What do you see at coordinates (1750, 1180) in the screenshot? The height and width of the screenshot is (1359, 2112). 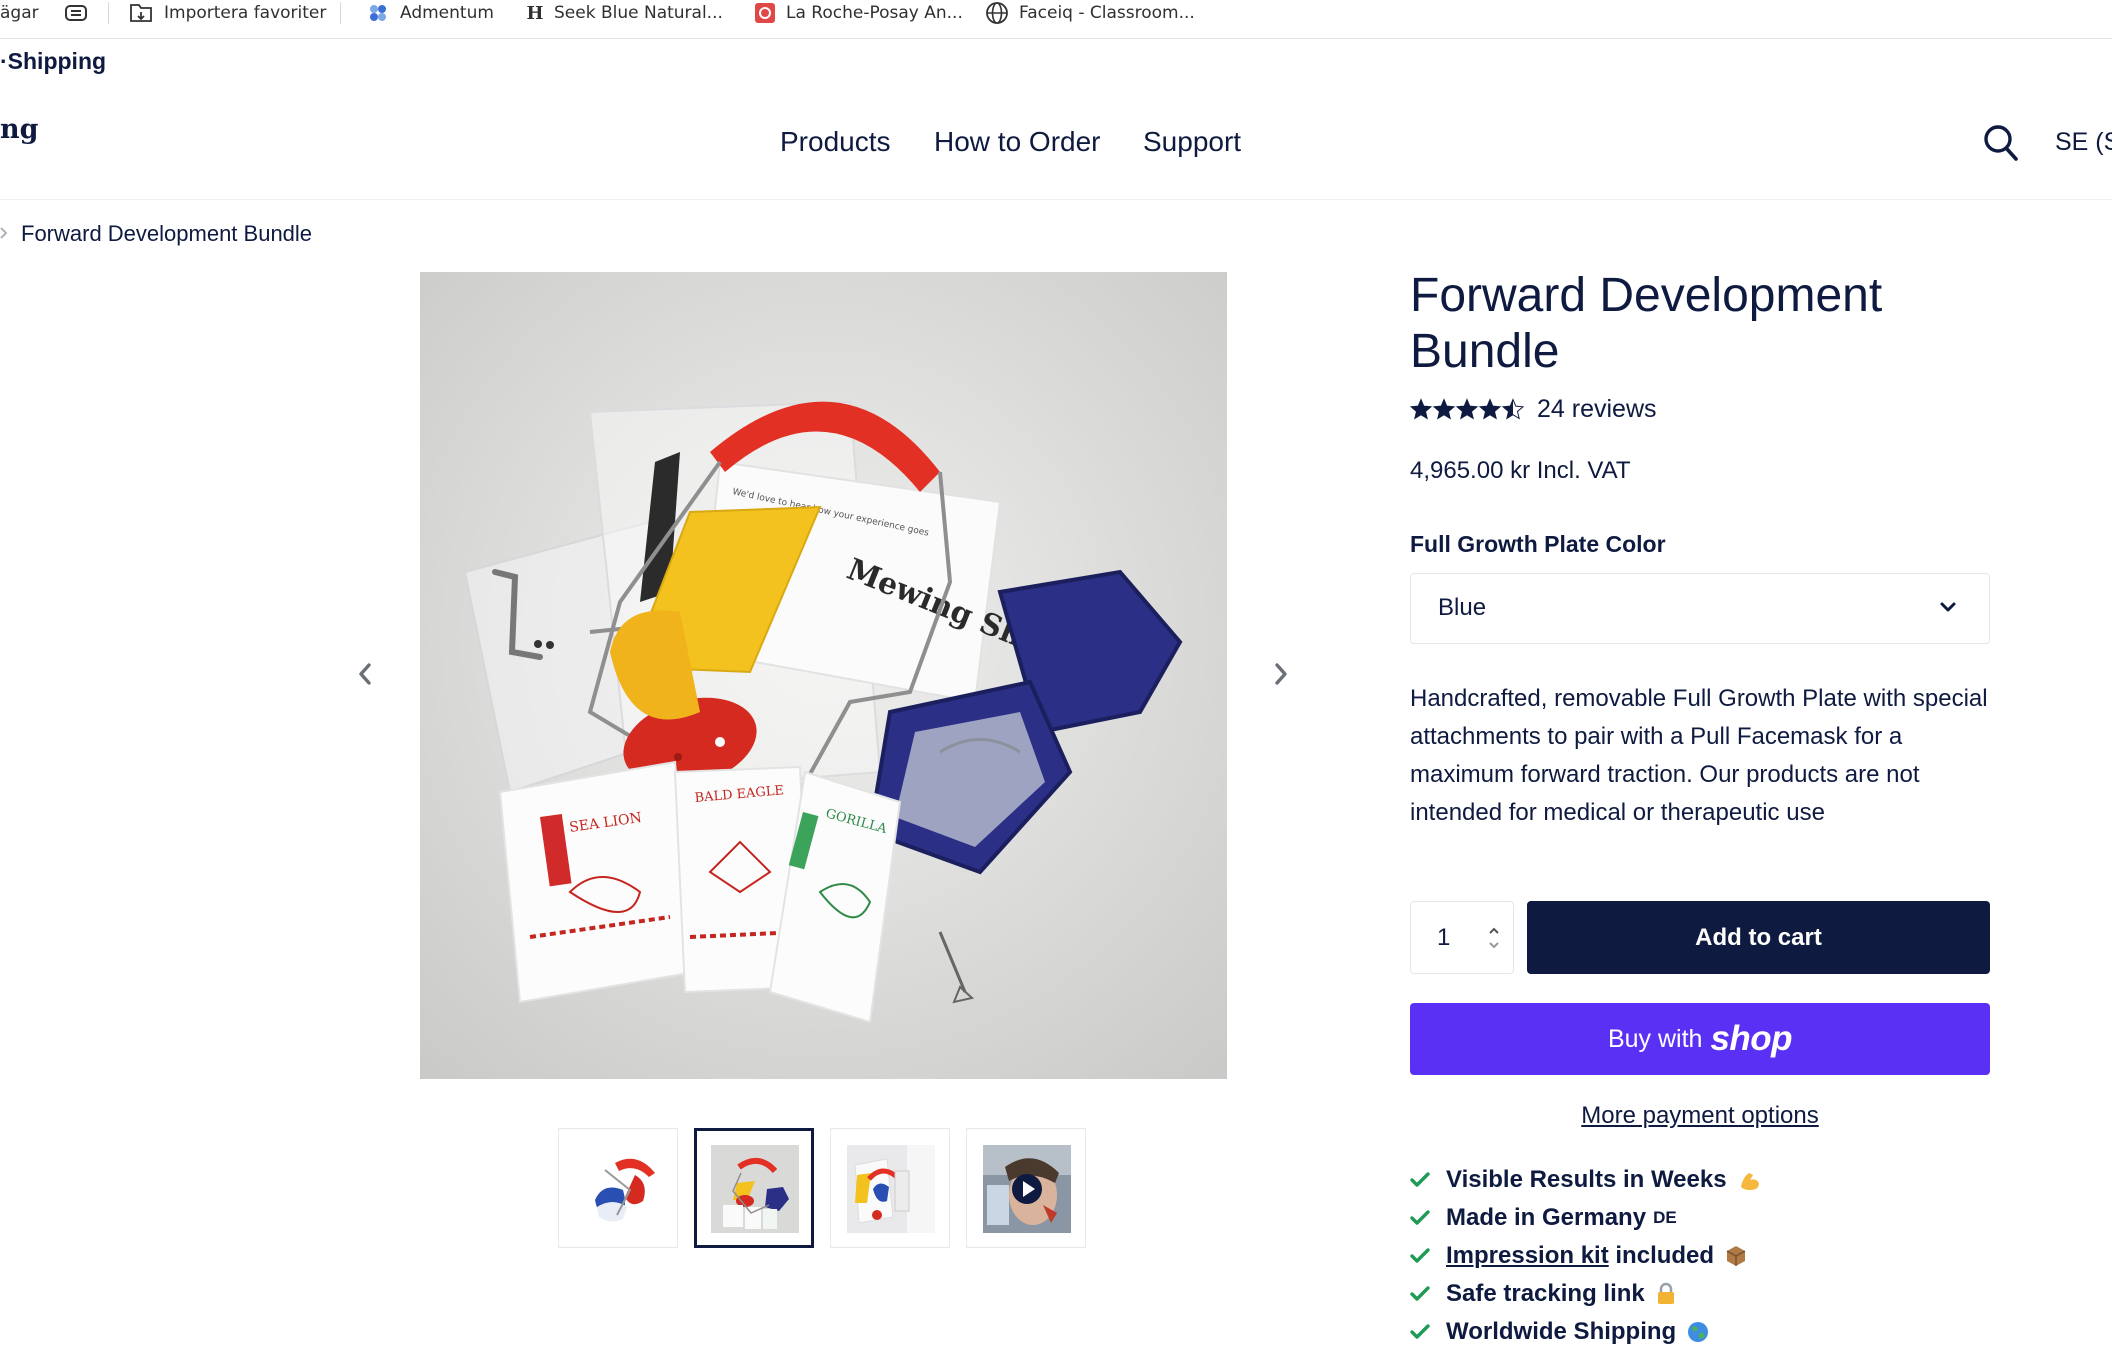 I see `flexed-biceps-icon` at bounding box center [1750, 1180].